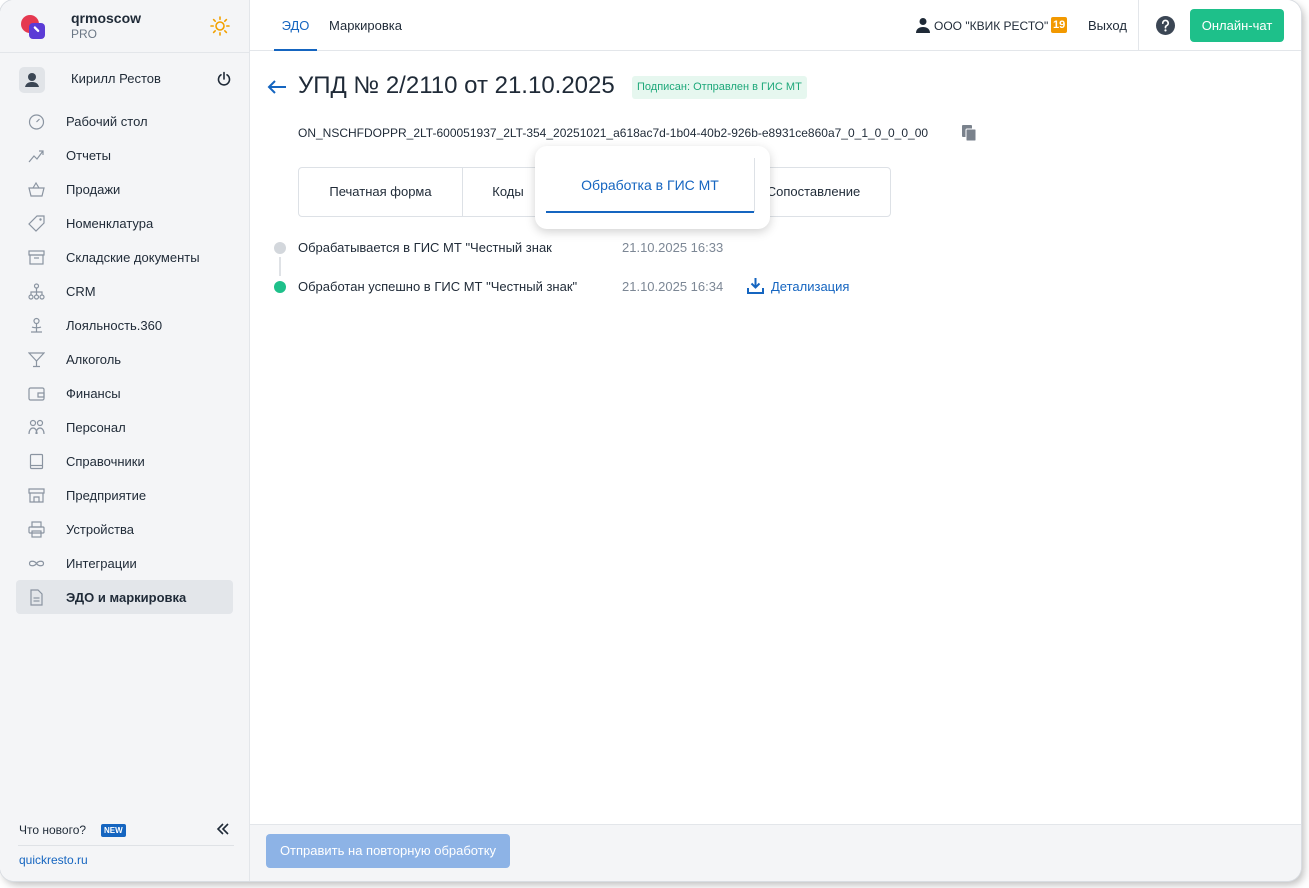 The image size is (1309, 888). What do you see at coordinates (33, 27) in the screenshot?
I see `brand-logo-icon` at bounding box center [33, 27].